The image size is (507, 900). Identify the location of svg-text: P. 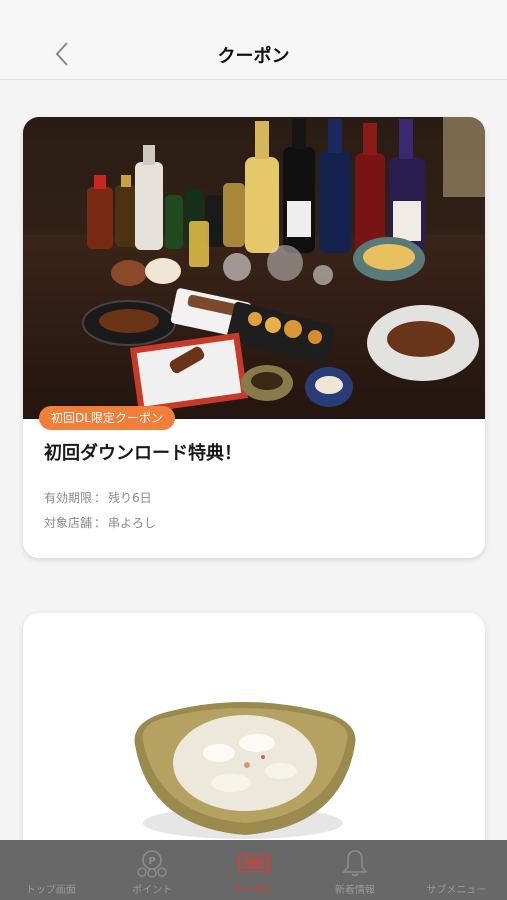
(151, 861).